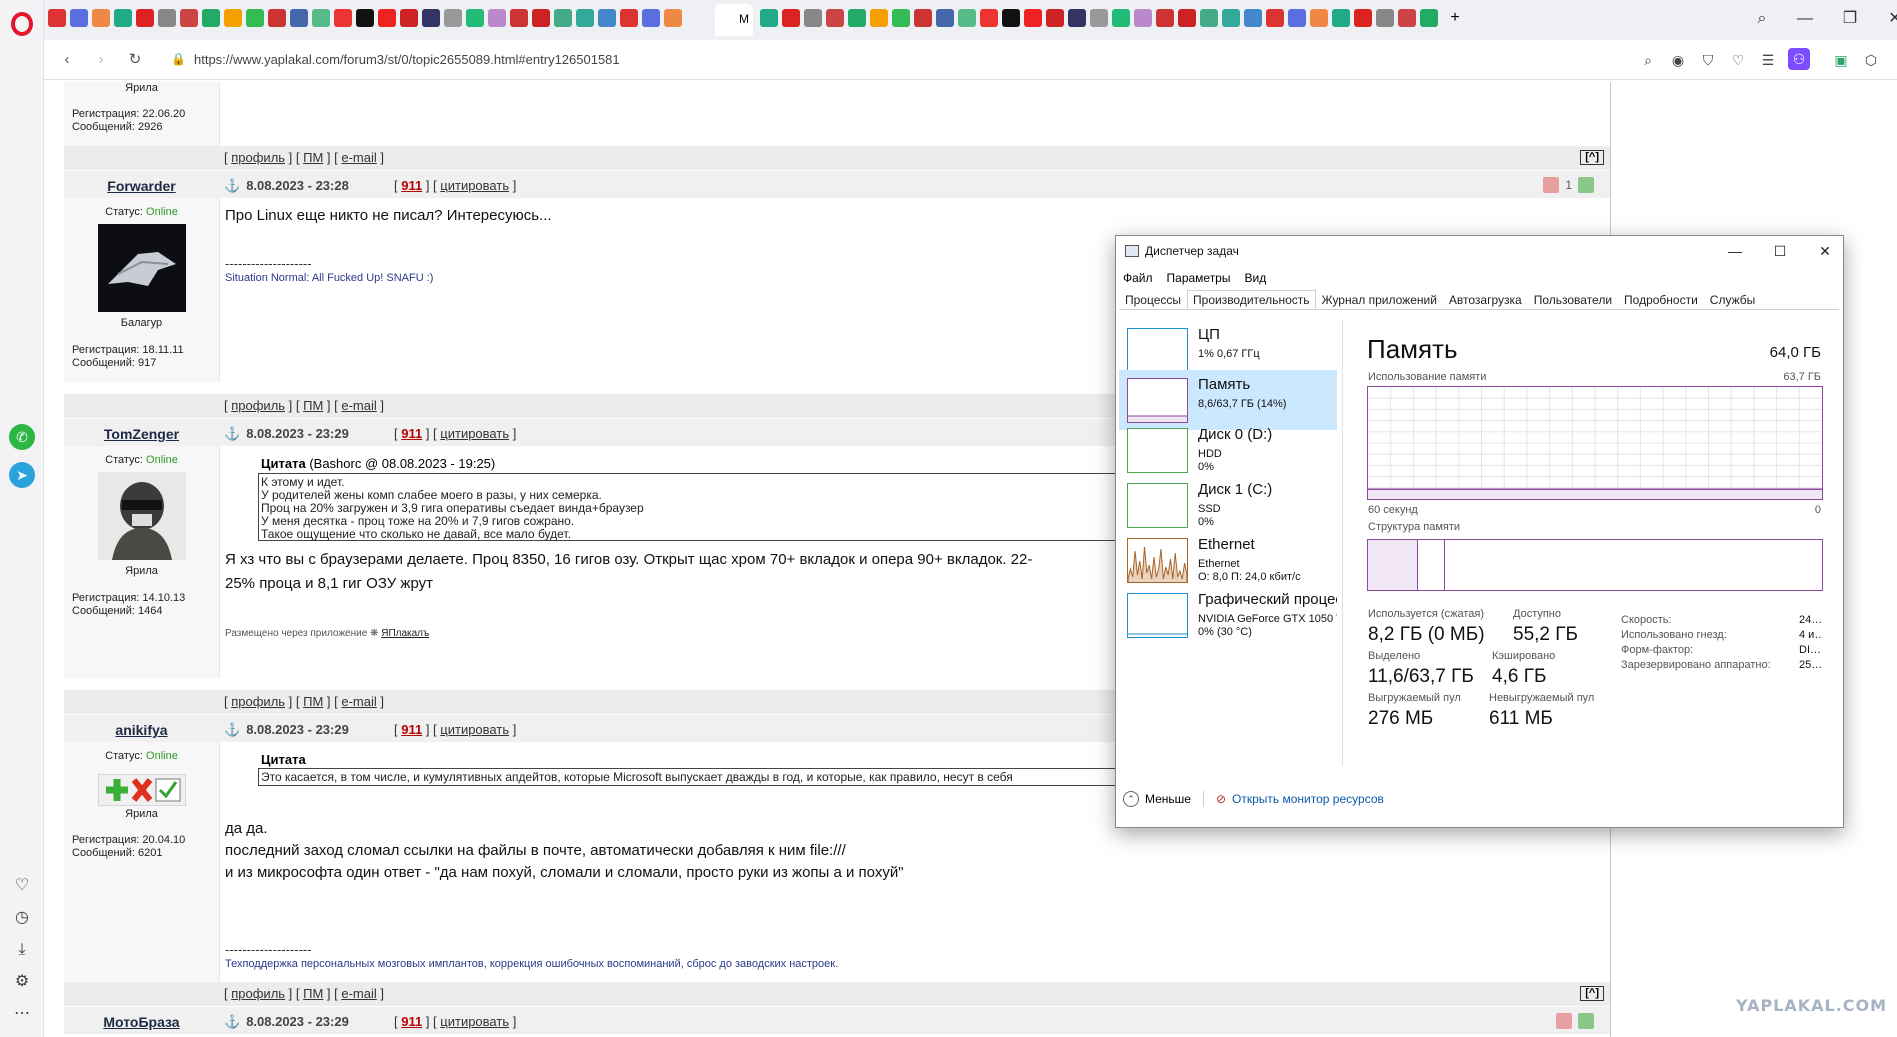  What do you see at coordinates (1738, 60) in the screenshot?
I see `bookmark-heart-icon: ♡` at bounding box center [1738, 60].